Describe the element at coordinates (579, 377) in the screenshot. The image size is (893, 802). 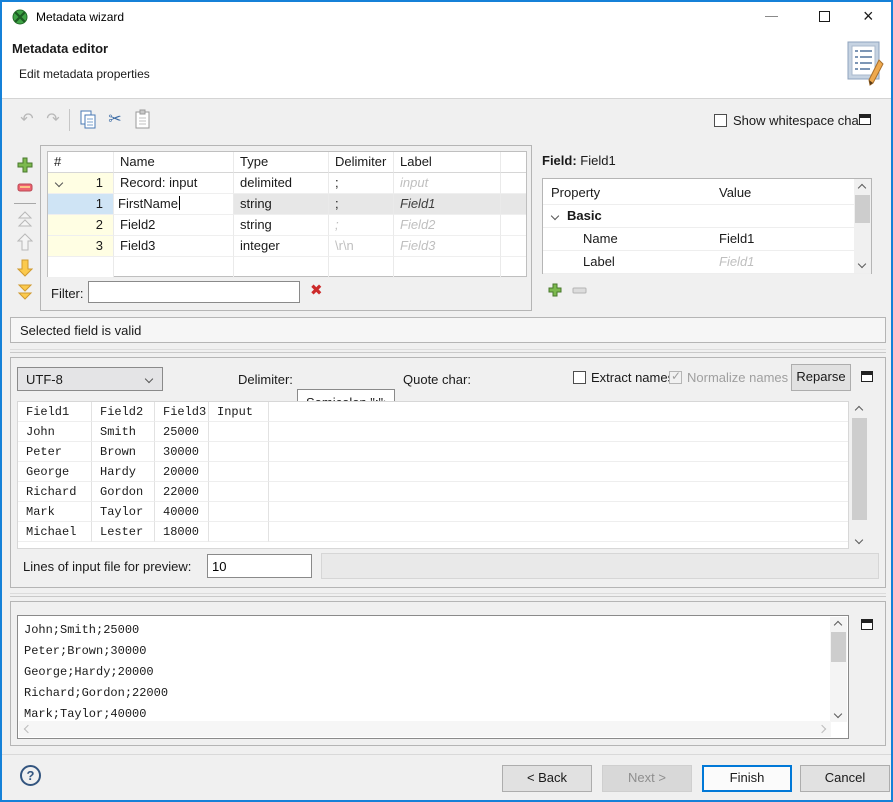
I see `extract-names-checkbox` at that location.